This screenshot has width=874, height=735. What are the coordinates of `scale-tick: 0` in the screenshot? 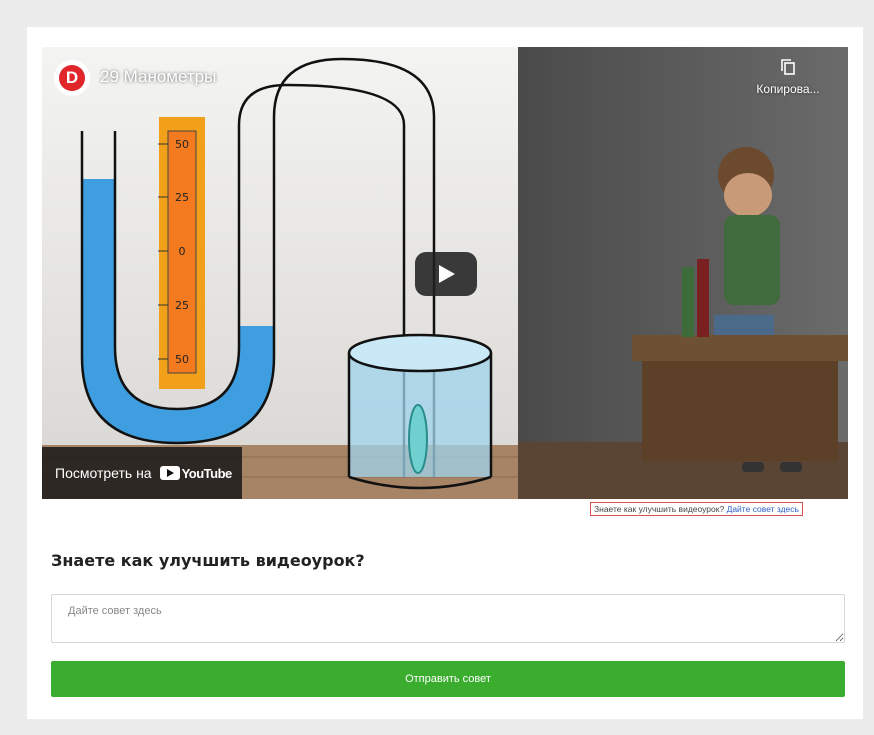 It's located at (182, 251).